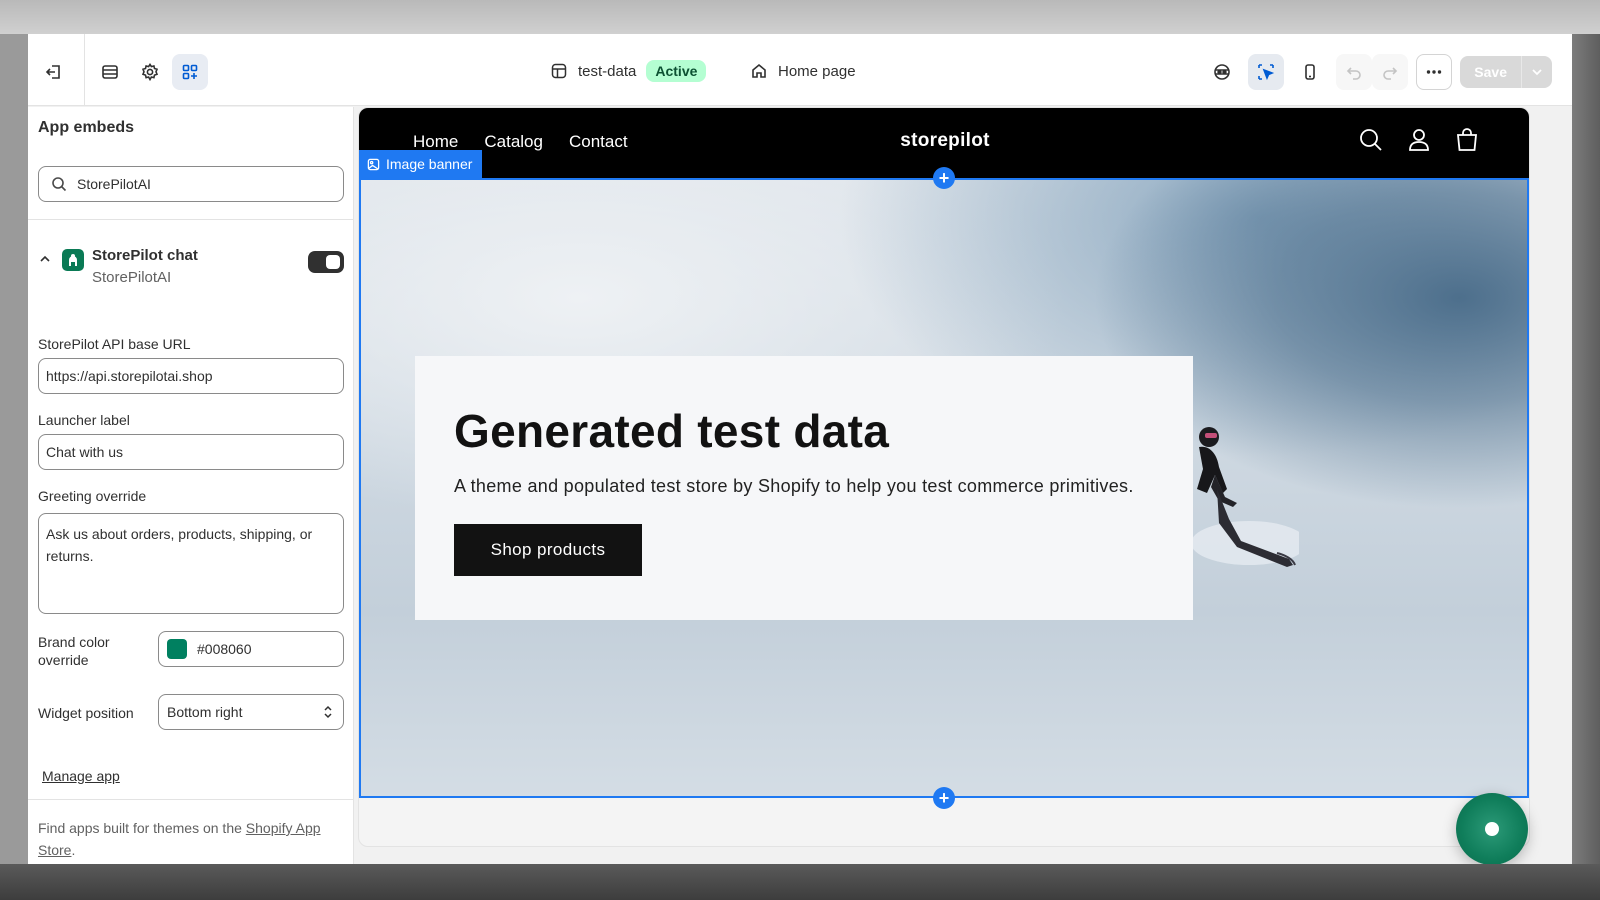 This screenshot has height=900, width=1600. What do you see at coordinates (607, 71) in the screenshot?
I see `theme-name: test-data` at bounding box center [607, 71].